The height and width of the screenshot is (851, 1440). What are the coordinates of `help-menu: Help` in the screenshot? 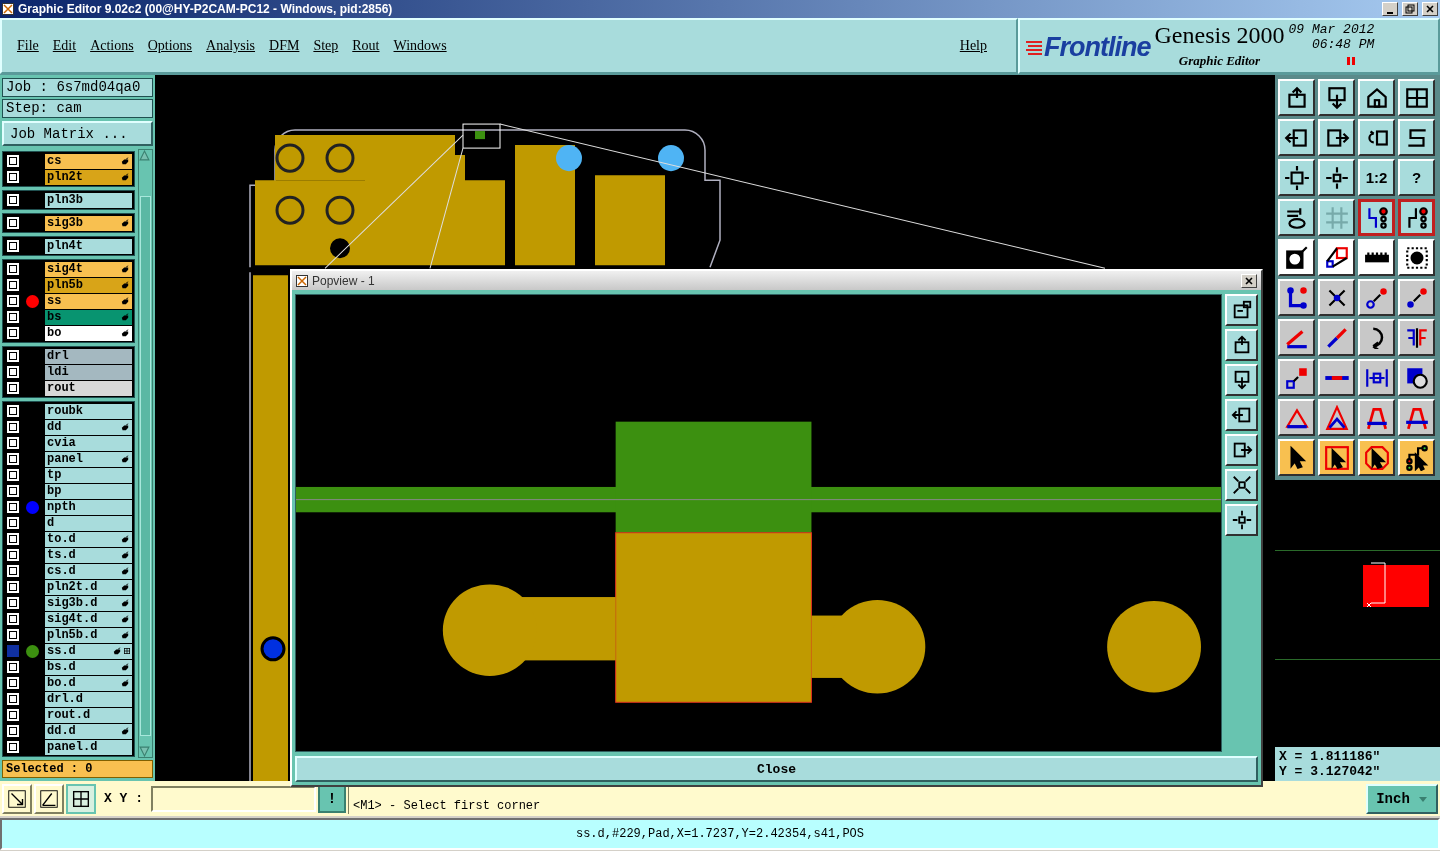 It's located at (973, 46).